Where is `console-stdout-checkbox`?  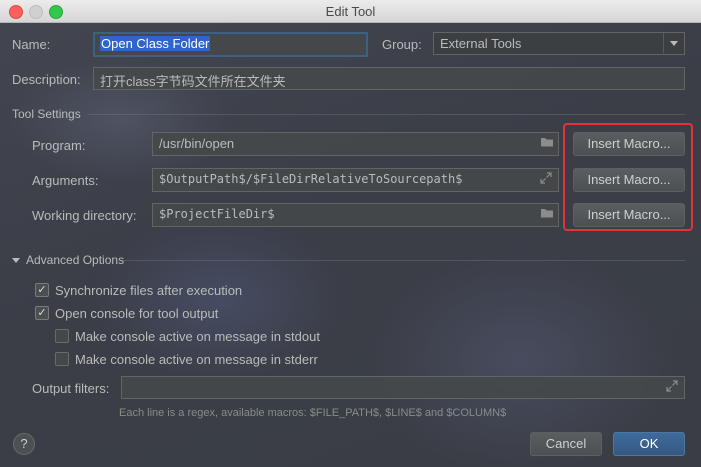
console-stdout-checkbox is located at coordinates (62, 336).